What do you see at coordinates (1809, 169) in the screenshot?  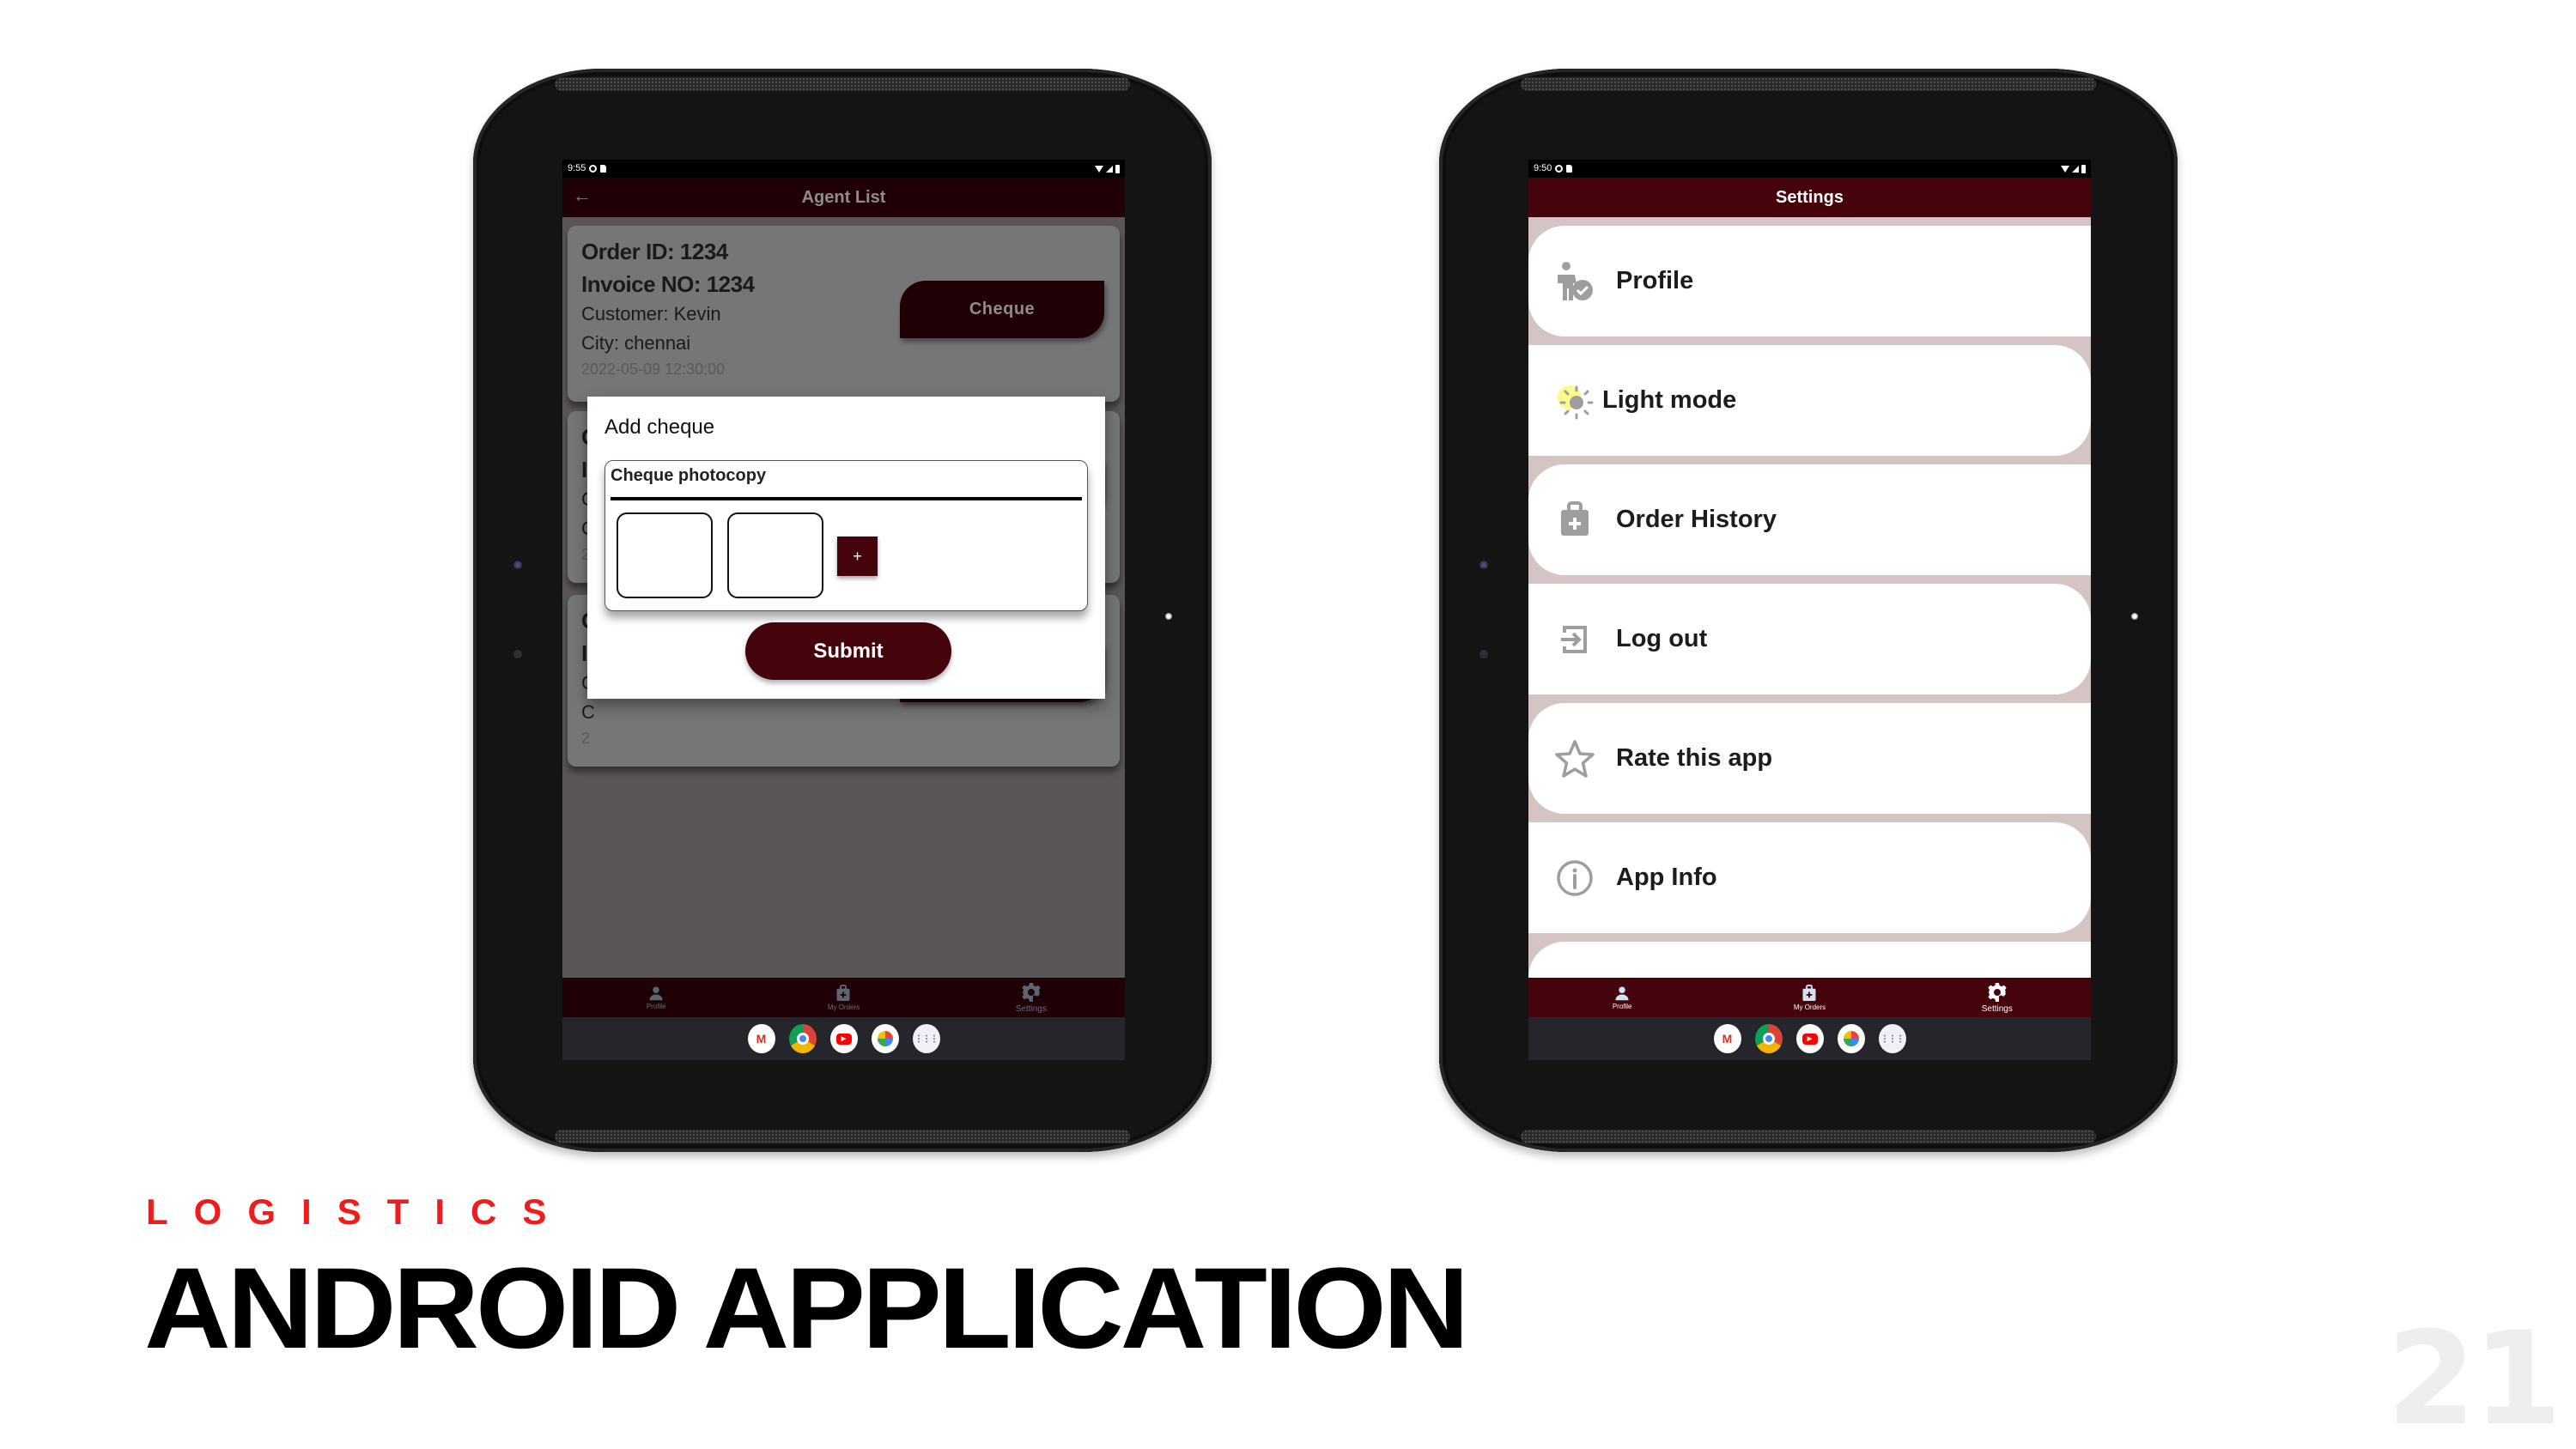 I see `status-bar: 9:50` at bounding box center [1809, 169].